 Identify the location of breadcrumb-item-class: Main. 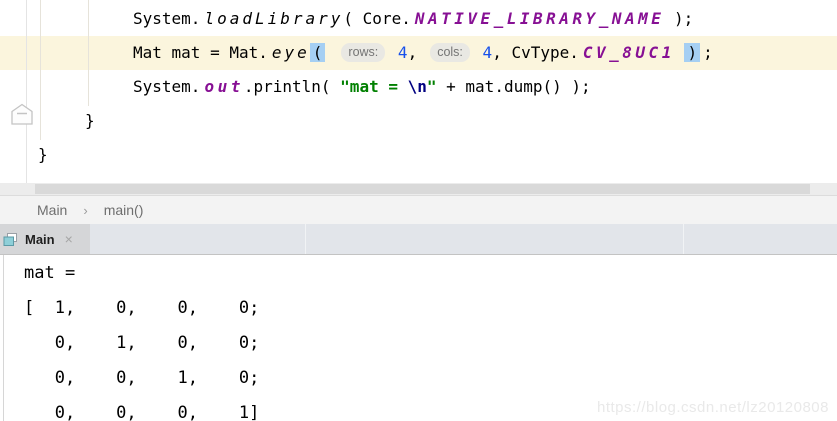
(52, 210).